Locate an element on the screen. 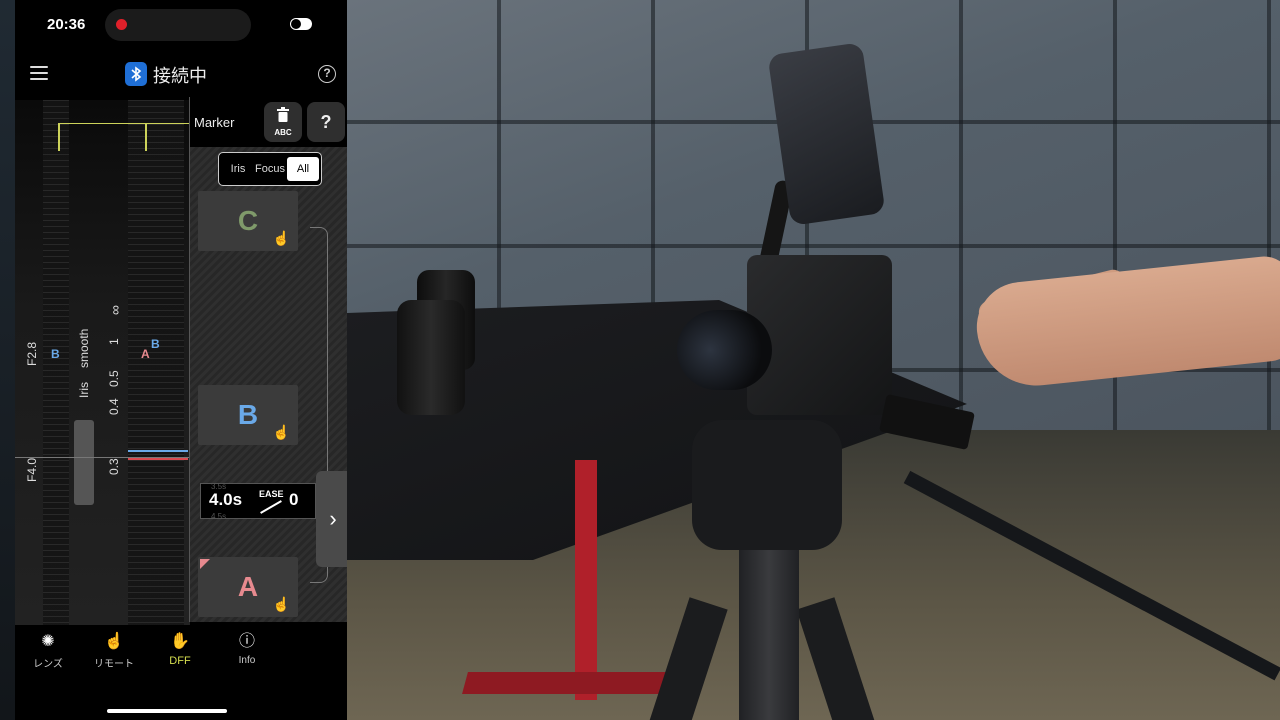  lens-front is located at coordinates (431, 357).